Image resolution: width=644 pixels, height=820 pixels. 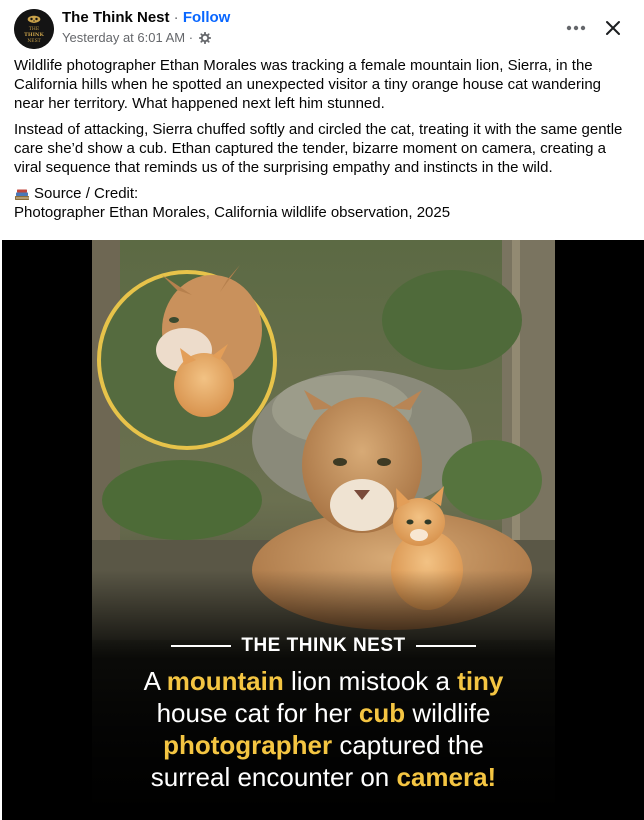 I want to click on headline-line-1: A mountain lion mistook a tiny, so click(x=323, y=681).